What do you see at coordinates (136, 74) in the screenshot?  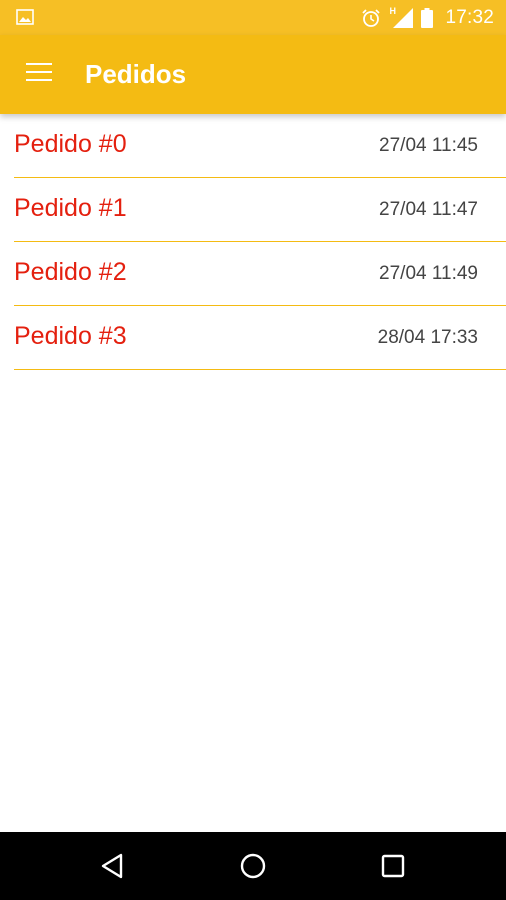 I see `page-title: Pedidos` at bounding box center [136, 74].